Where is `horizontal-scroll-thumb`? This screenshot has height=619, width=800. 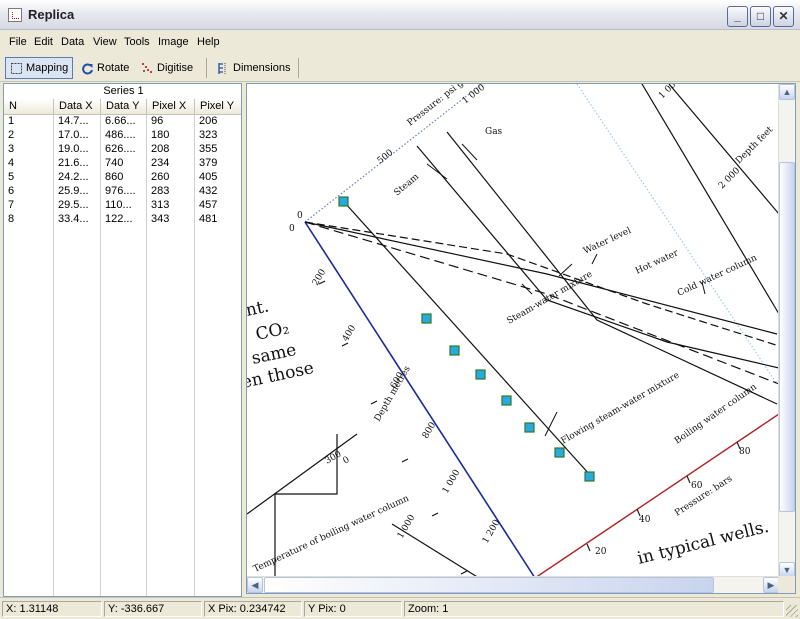
horizontal-scroll-thumb is located at coordinates (489, 585).